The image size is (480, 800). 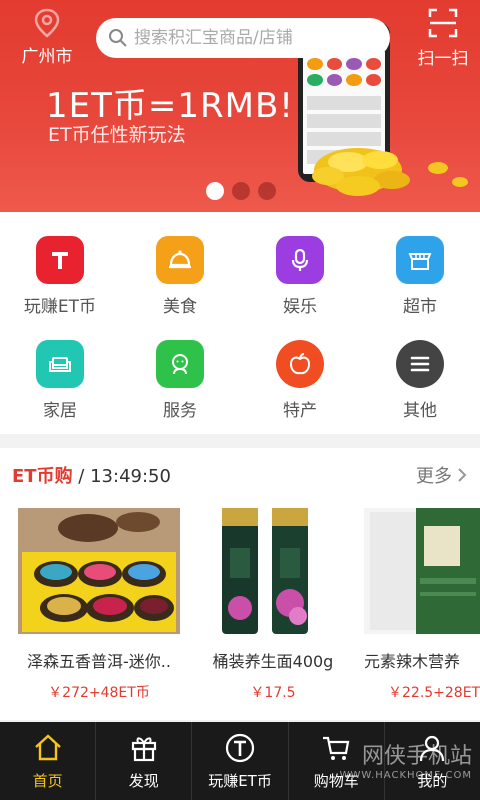 I want to click on category-label: 家居, so click(x=60, y=411).